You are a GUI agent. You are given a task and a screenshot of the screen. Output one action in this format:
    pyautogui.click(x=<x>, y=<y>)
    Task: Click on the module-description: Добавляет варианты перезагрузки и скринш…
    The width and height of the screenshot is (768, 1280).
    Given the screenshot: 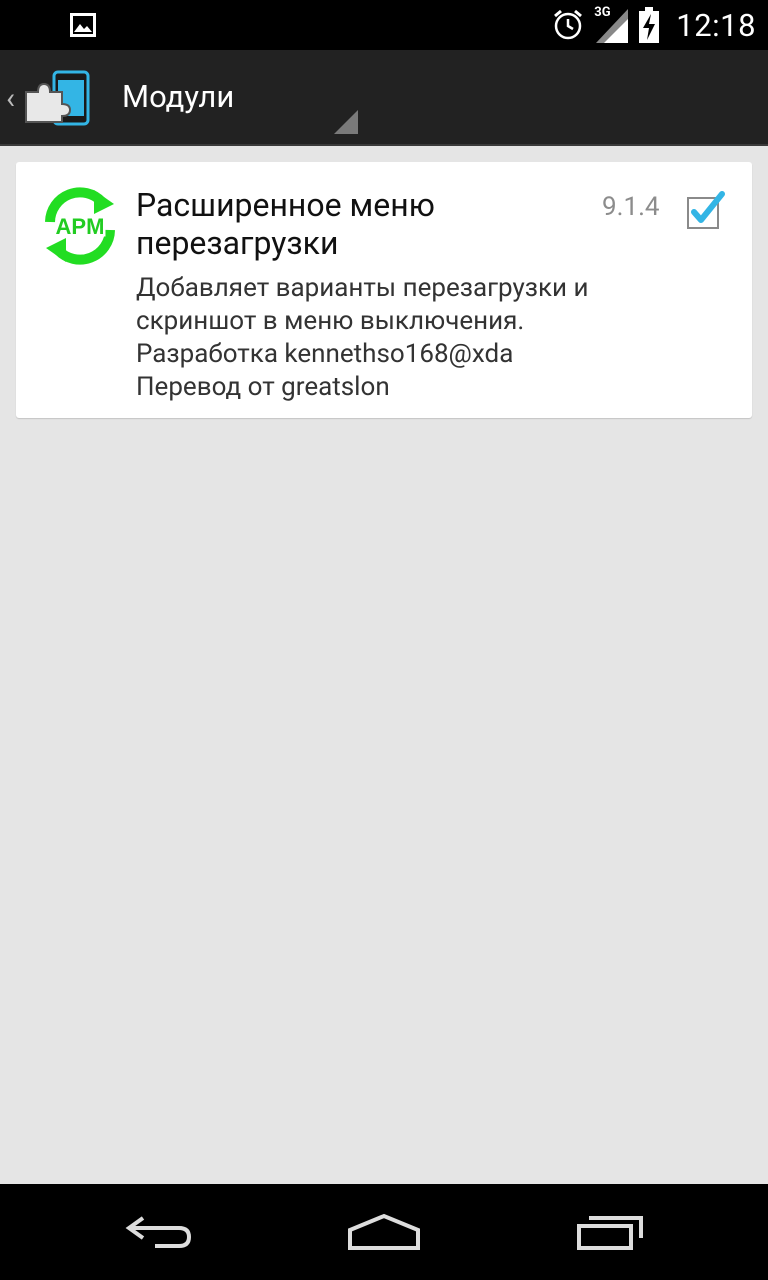 What is the action you would take?
    pyautogui.click(x=362, y=337)
    